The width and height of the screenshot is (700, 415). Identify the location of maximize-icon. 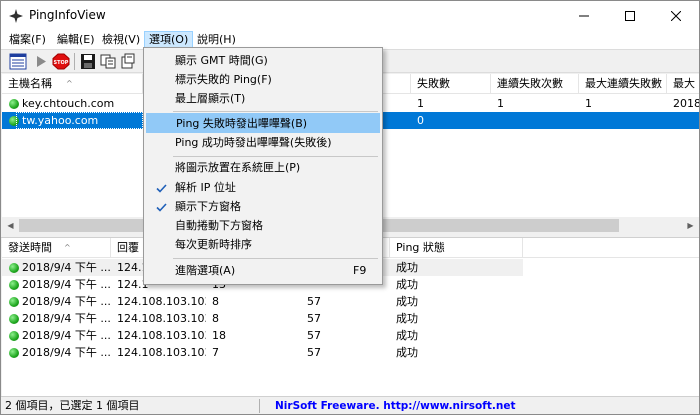
(630, 16).